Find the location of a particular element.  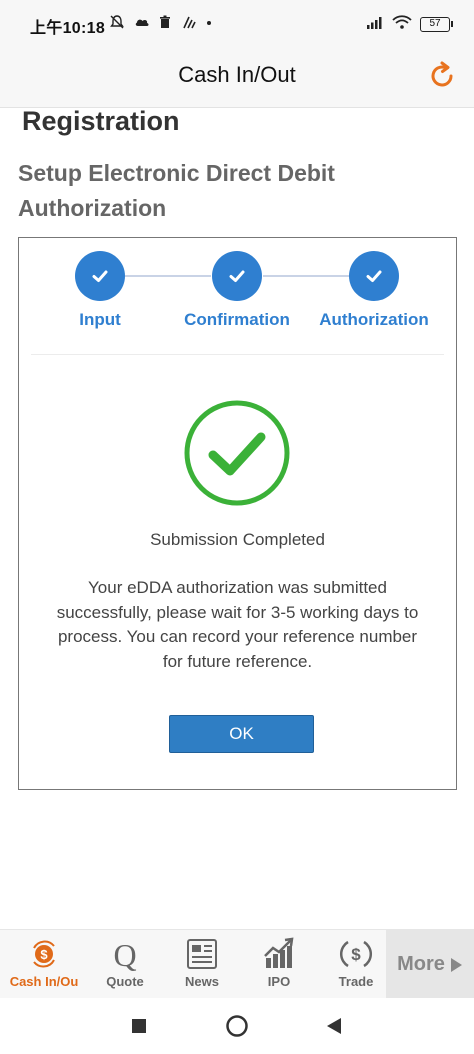

step-label-confirmation: Confirmation is located at coordinates (237, 319).